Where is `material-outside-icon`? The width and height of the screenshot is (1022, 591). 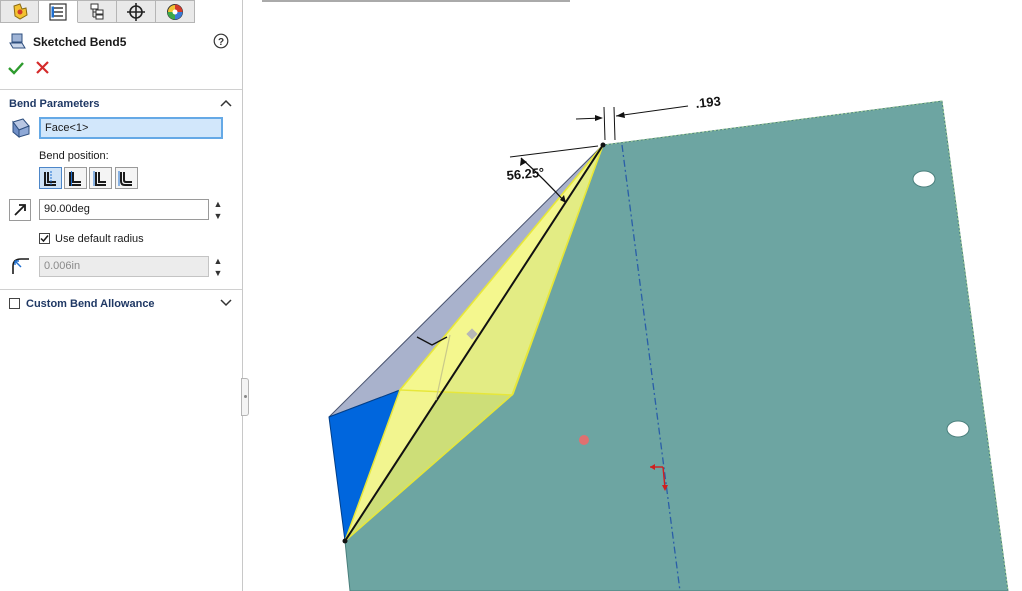
material-outside-icon is located at coordinates (99, 178).